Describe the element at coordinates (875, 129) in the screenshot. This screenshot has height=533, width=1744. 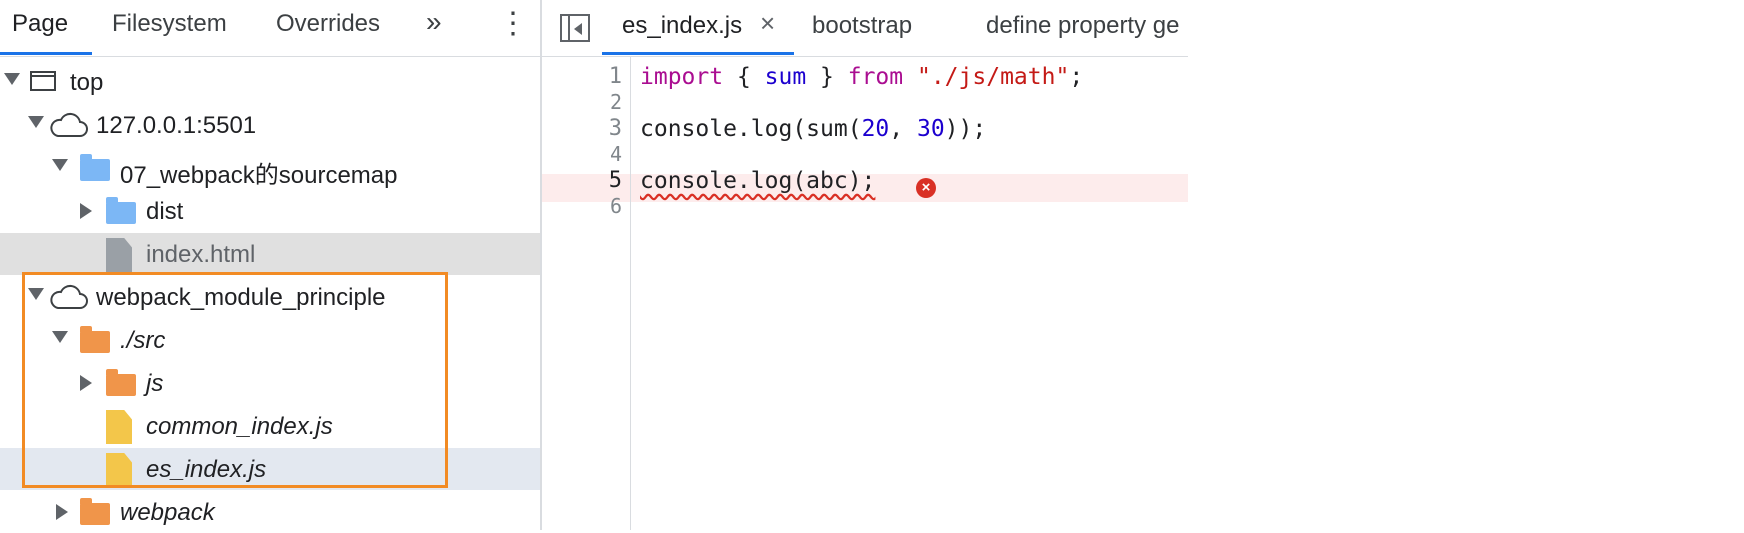
I see `code-token: 20` at that location.